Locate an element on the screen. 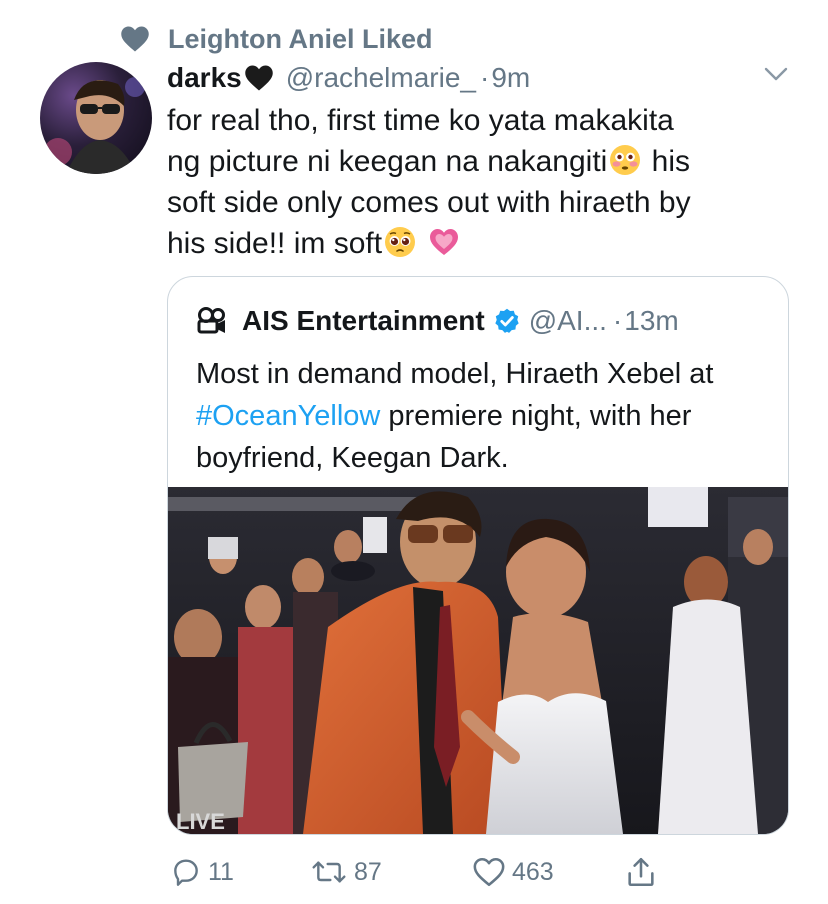  liked-by-row: Leighton Aniel Liked is located at coordinates (276, 39).